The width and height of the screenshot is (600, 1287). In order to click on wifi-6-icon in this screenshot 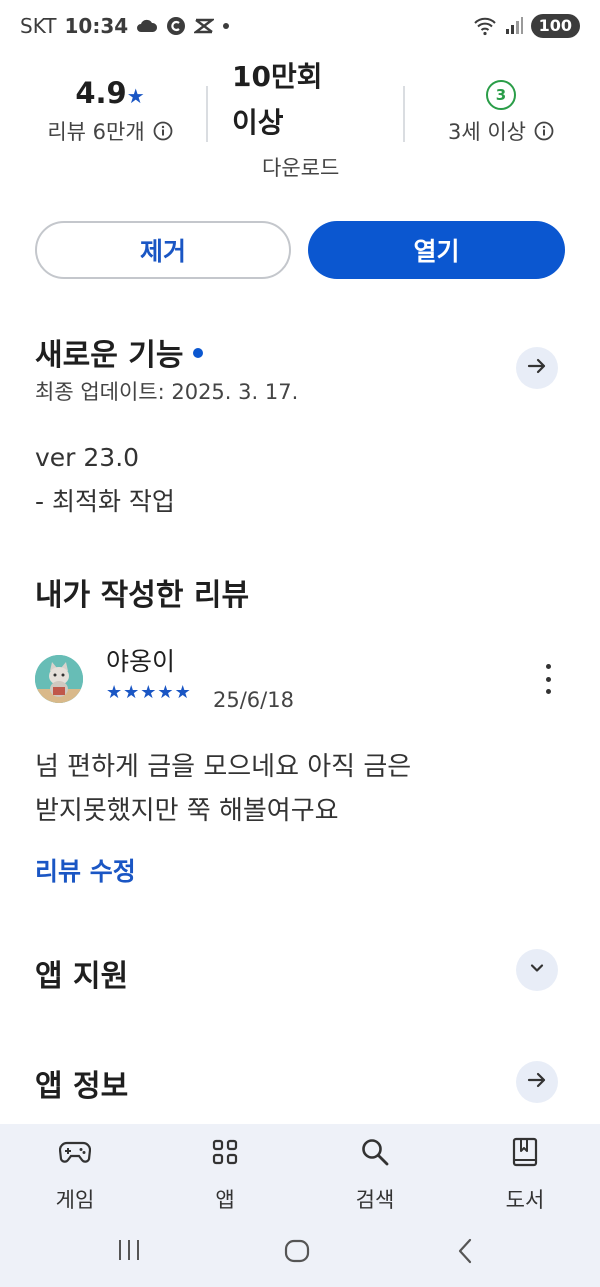, I will do `click(485, 26)`.